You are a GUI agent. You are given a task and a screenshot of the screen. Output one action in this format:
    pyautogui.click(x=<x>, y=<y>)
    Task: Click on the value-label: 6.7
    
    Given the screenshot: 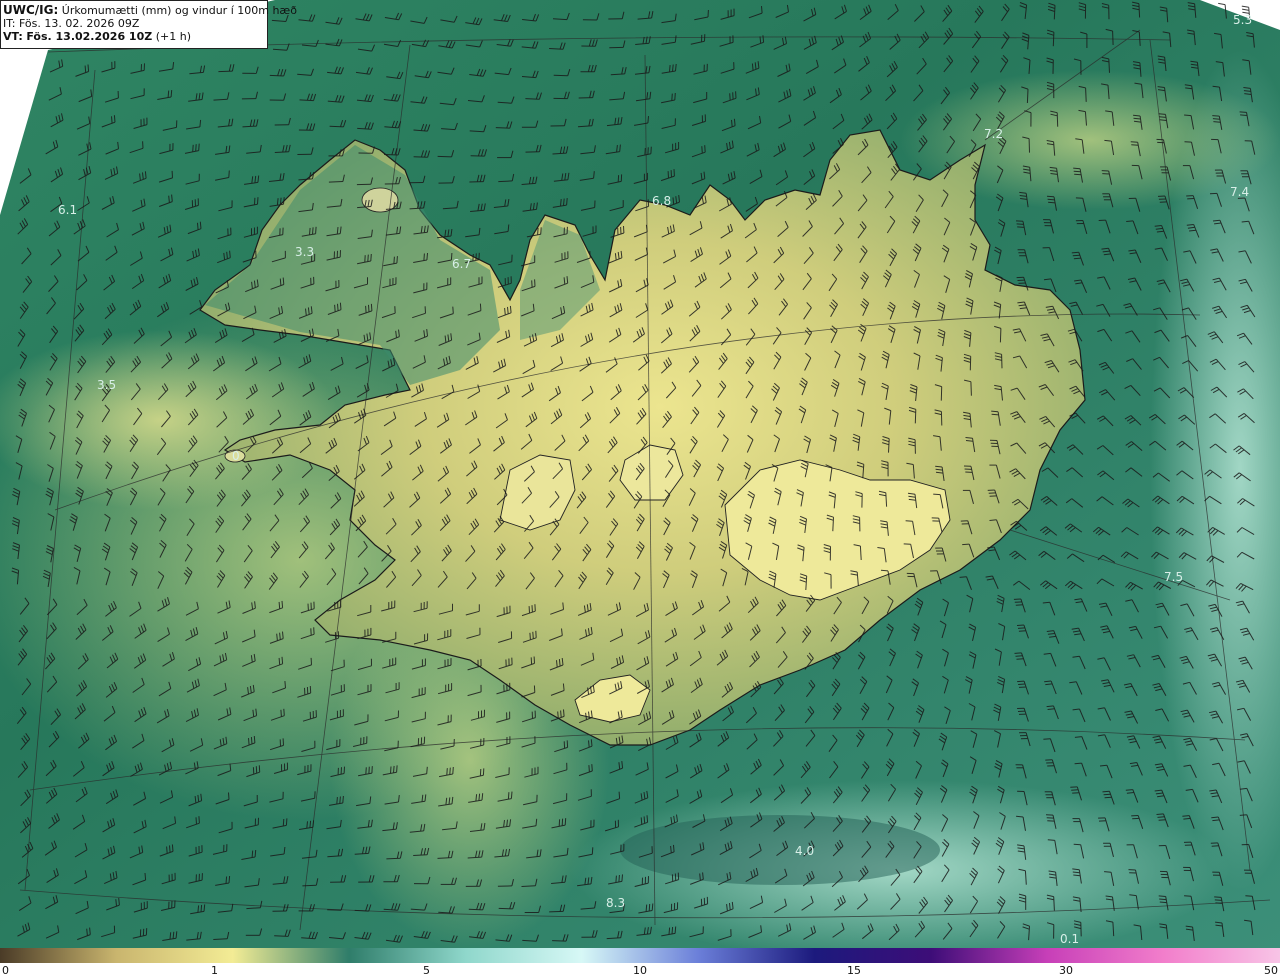 What is the action you would take?
    pyautogui.click(x=461, y=264)
    